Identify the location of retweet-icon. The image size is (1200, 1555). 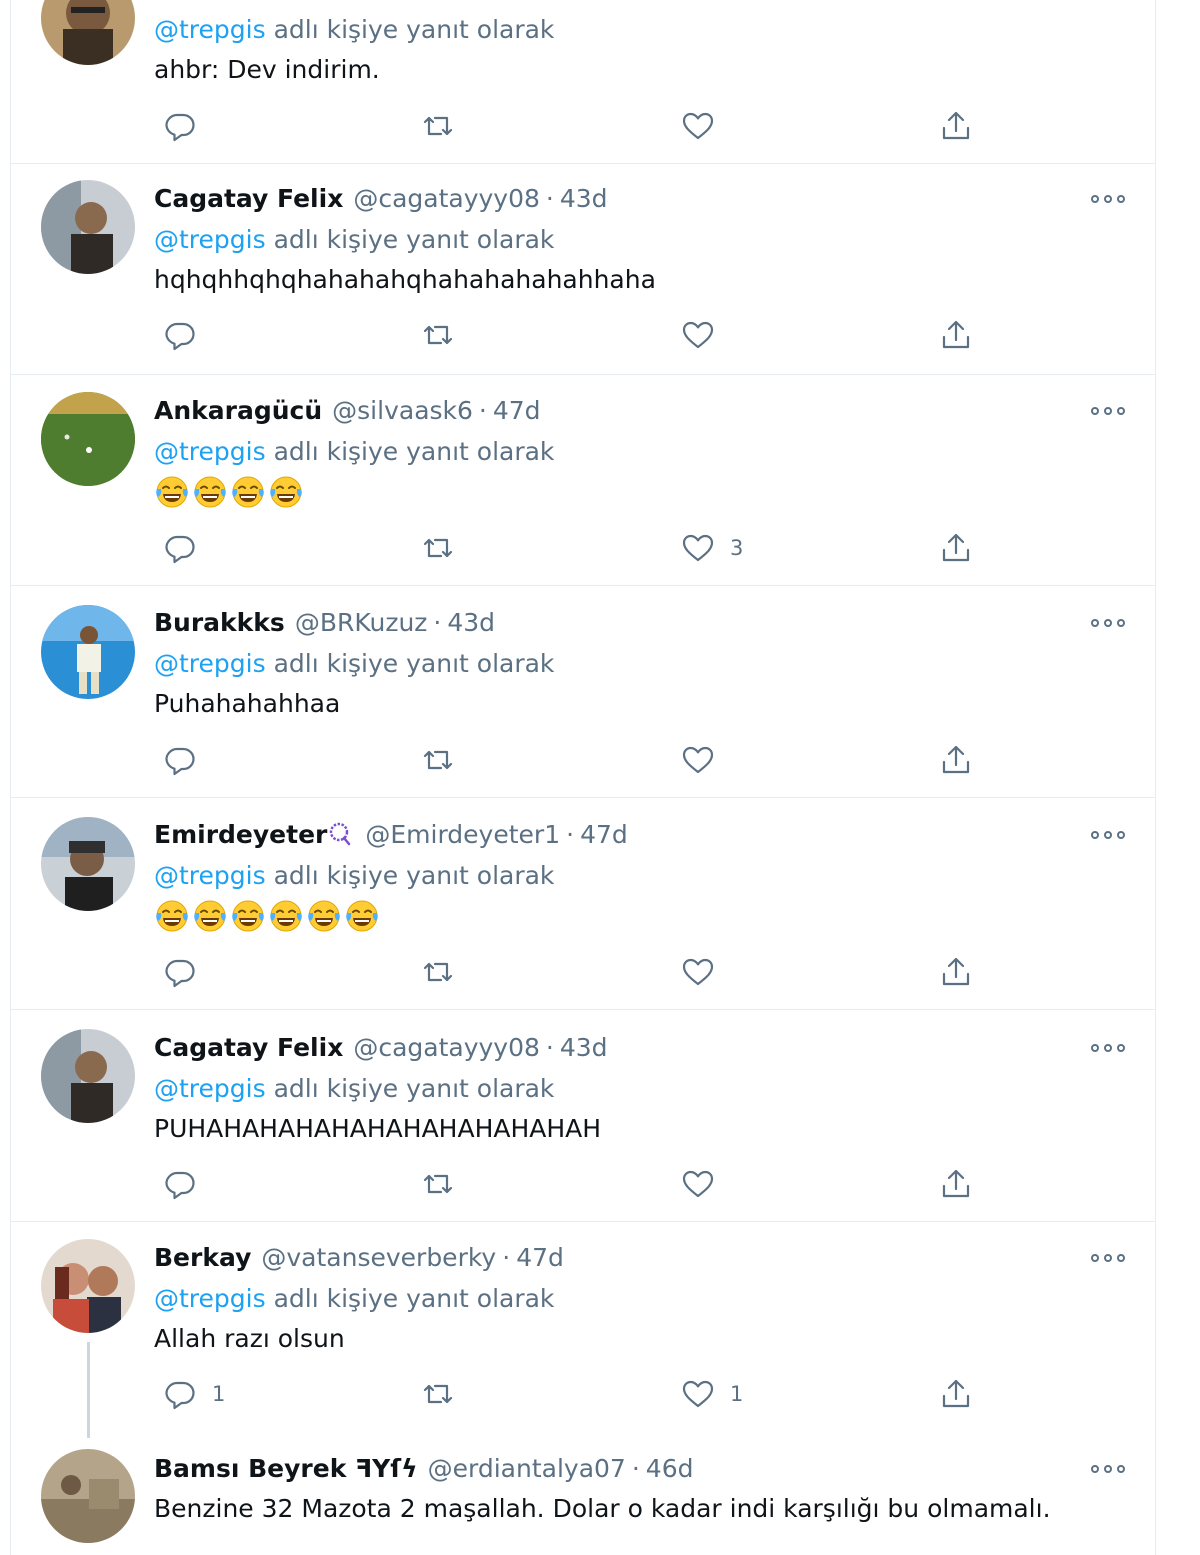
(438, 972).